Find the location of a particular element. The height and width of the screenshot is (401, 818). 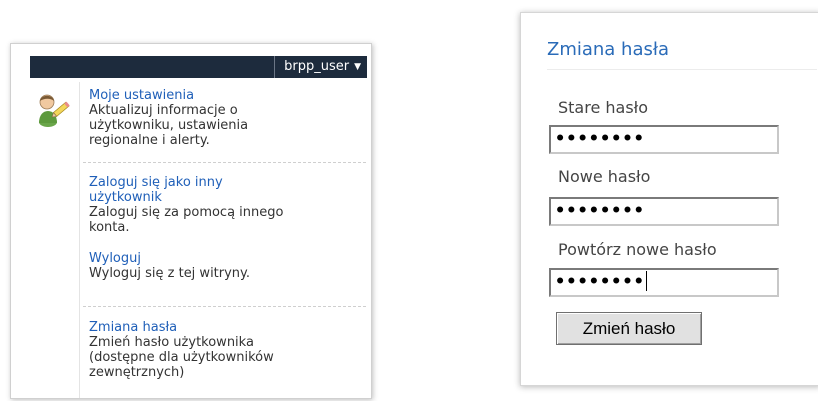

user-name: brpp_user is located at coordinates (317, 66).